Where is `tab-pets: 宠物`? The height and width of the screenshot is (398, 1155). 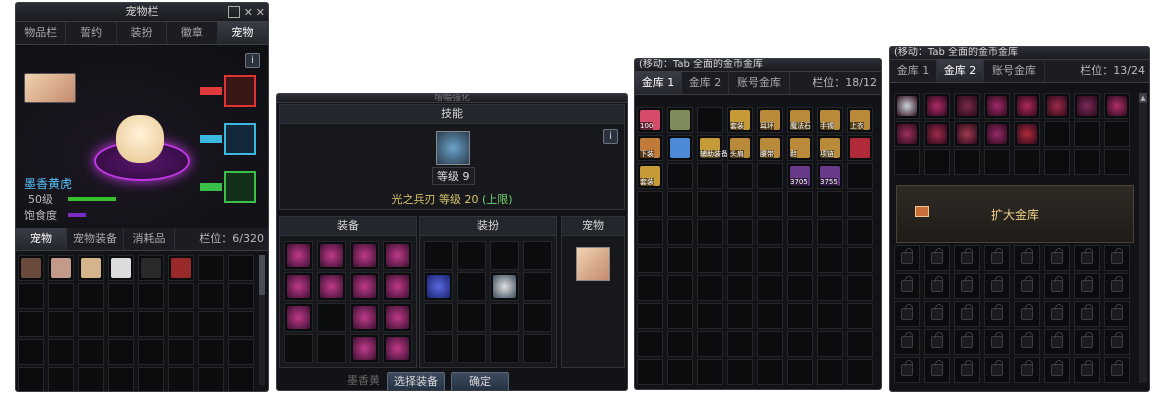 tab-pets: 宠物 is located at coordinates (41, 239).